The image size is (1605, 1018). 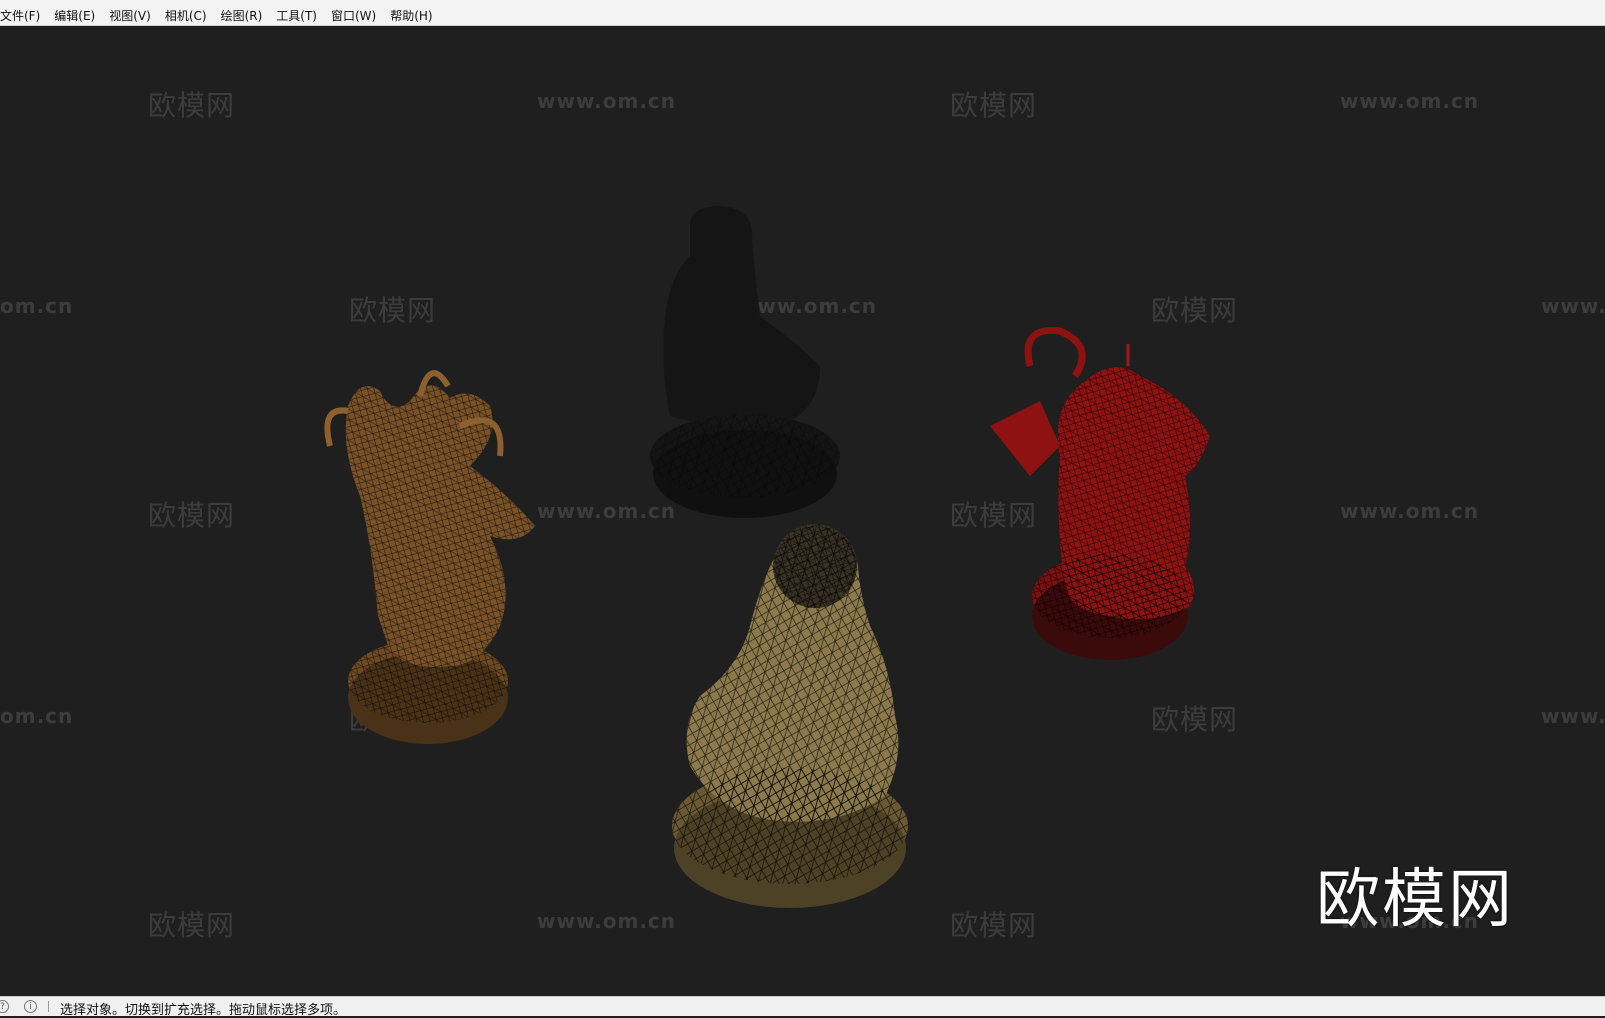 What do you see at coordinates (4, 1006) in the screenshot?
I see `circle-icon: ?` at bounding box center [4, 1006].